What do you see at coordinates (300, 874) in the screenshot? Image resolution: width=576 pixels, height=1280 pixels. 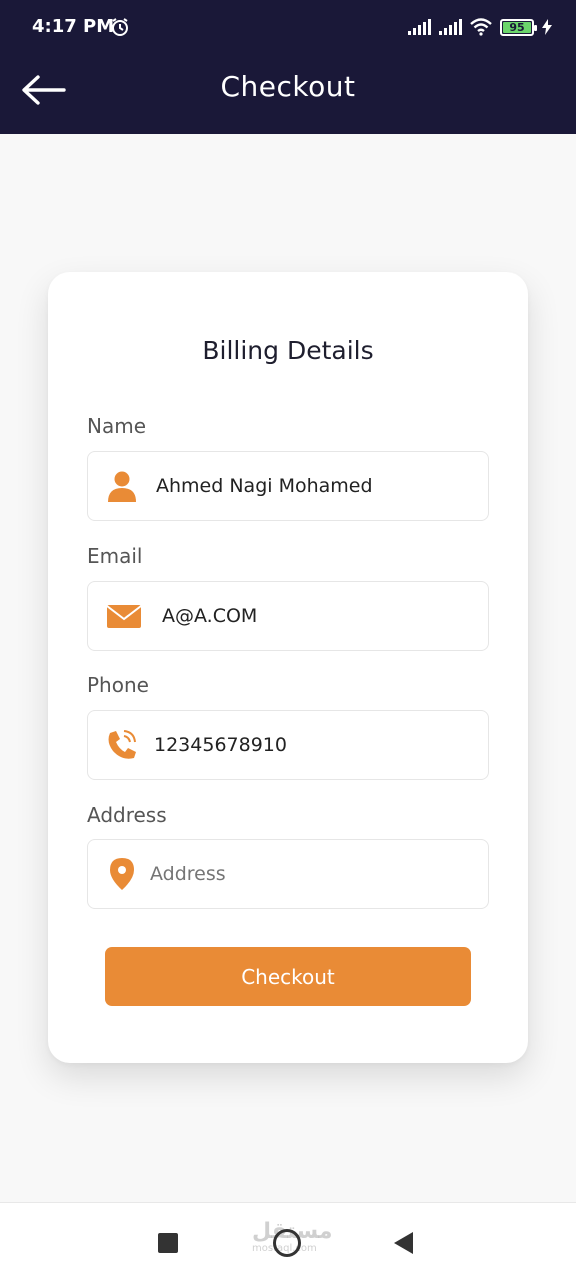 I see `address-input` at bounding box center [300, 874].